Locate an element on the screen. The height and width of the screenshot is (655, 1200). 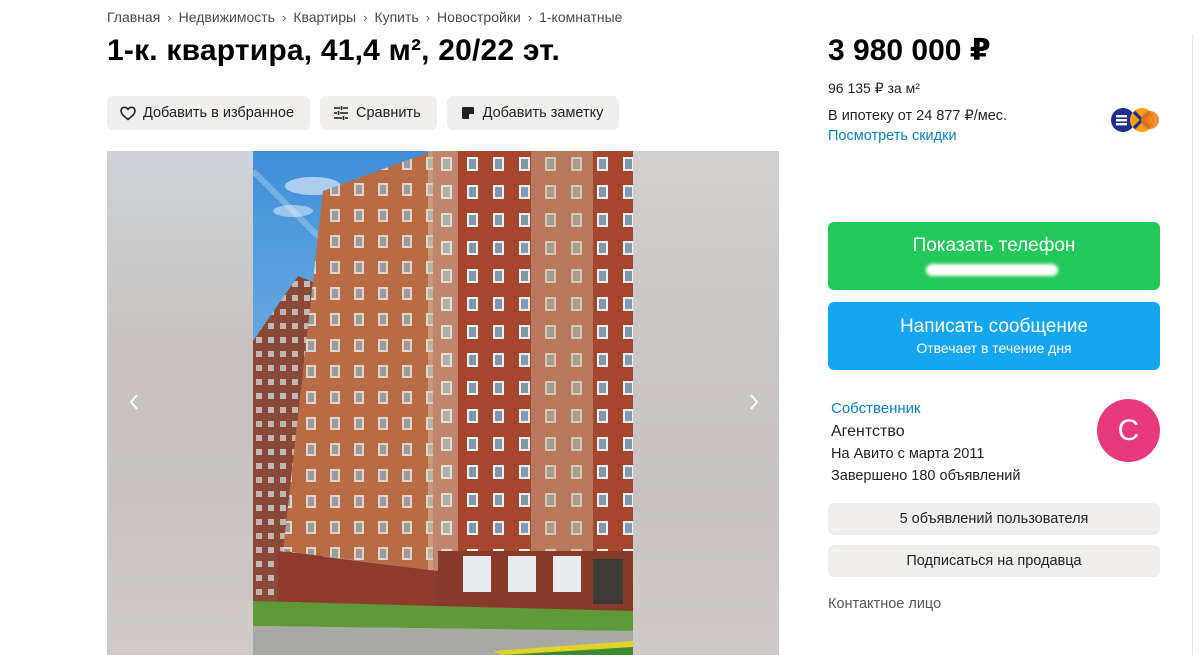
page-edge-divider is located at coordinates (1196, 344).